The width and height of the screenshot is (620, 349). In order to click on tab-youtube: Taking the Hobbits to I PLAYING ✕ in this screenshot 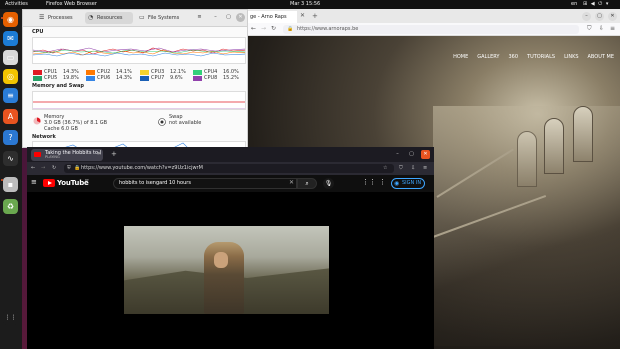, I will do `click(67, 155)`.